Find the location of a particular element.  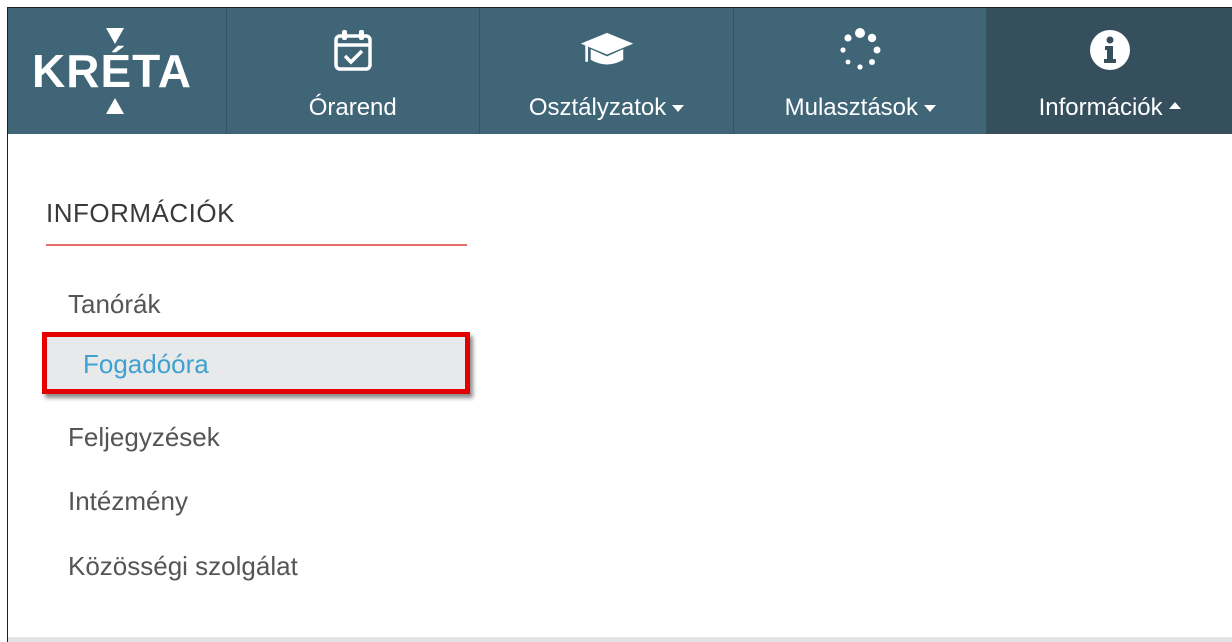

nav-item-label: Osztályzatok is located at coordinates (607, 108).